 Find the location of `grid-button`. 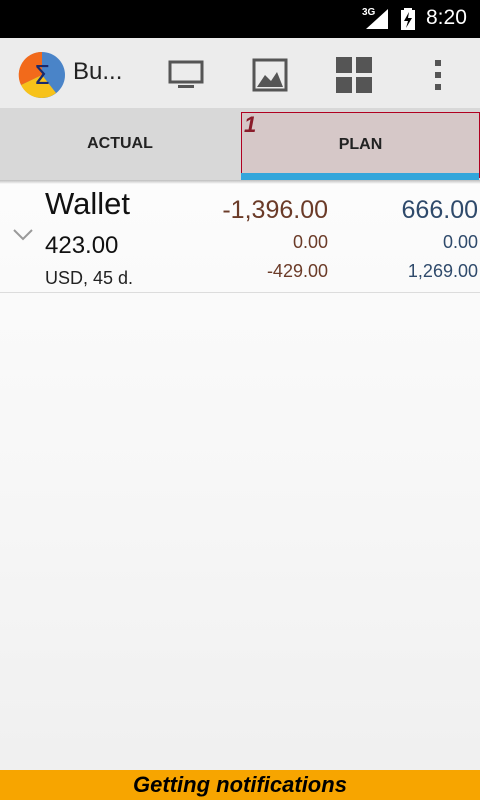

grid-button is located at coordinates (354, 75).